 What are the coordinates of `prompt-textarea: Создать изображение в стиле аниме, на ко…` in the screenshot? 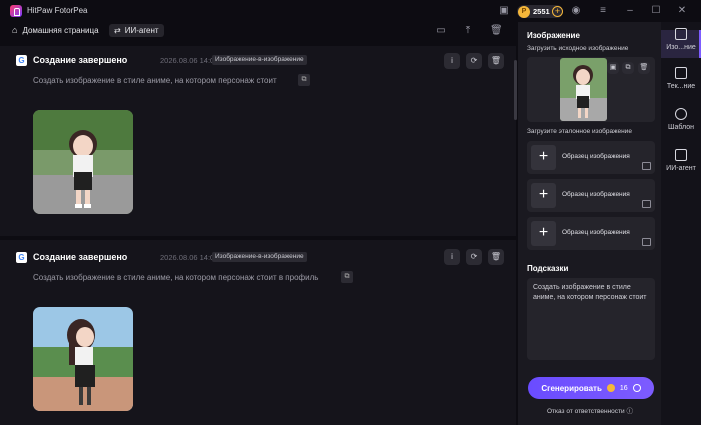 It's located at (591, 319).